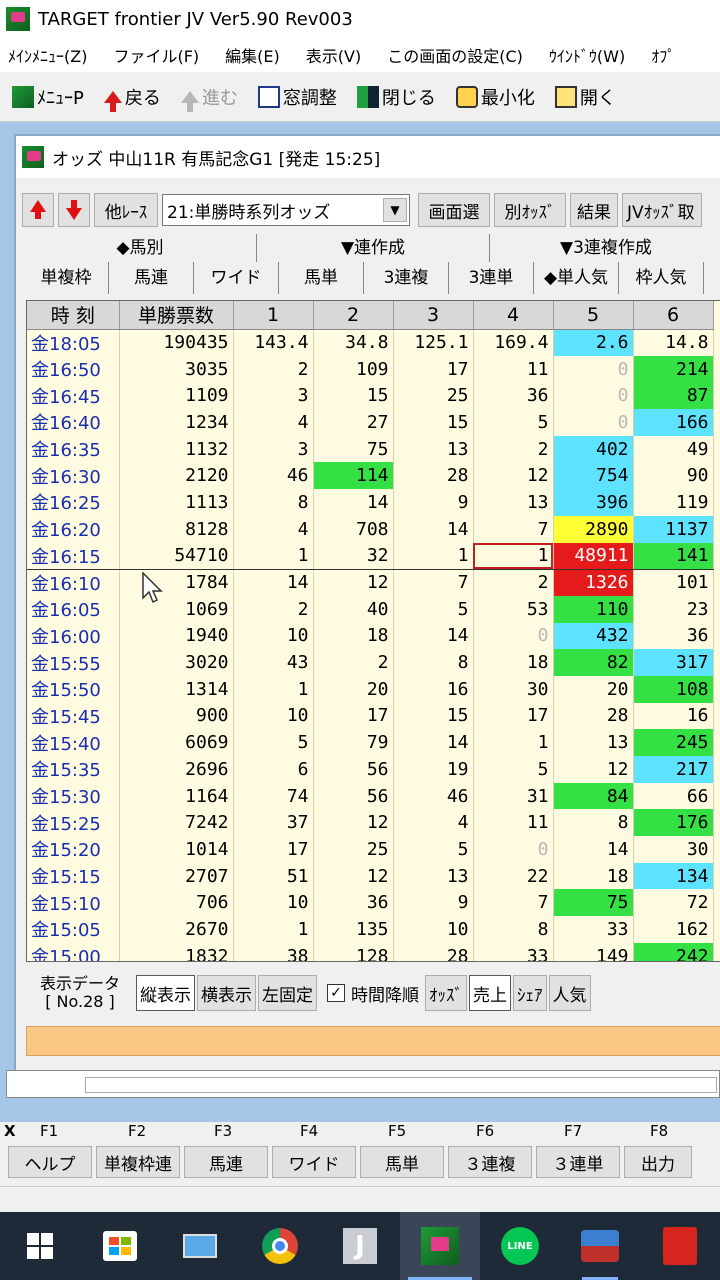  What do you see at coordinates (600, 1246) in the screenshot?
I see `taskbar-pilot` at bounding box center [600, 1246].